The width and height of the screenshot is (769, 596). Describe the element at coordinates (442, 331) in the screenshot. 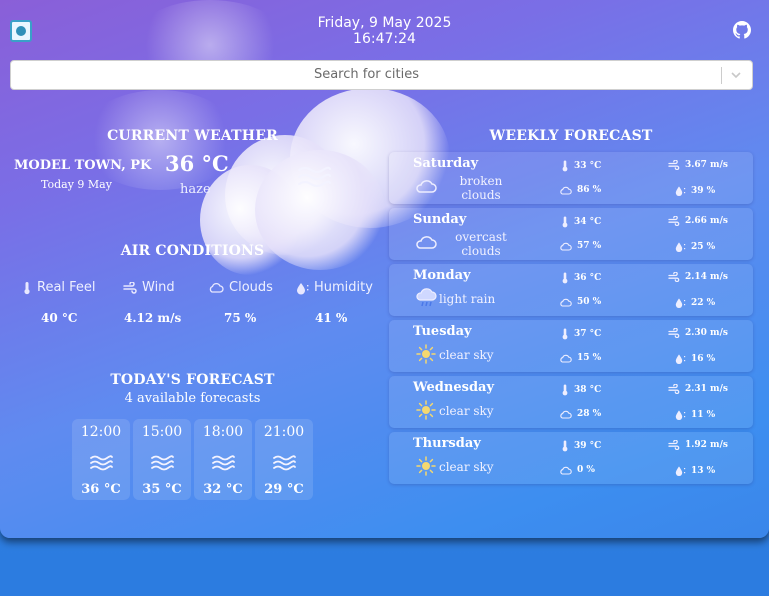

I see `forecast-day: Tuesday` at that location.